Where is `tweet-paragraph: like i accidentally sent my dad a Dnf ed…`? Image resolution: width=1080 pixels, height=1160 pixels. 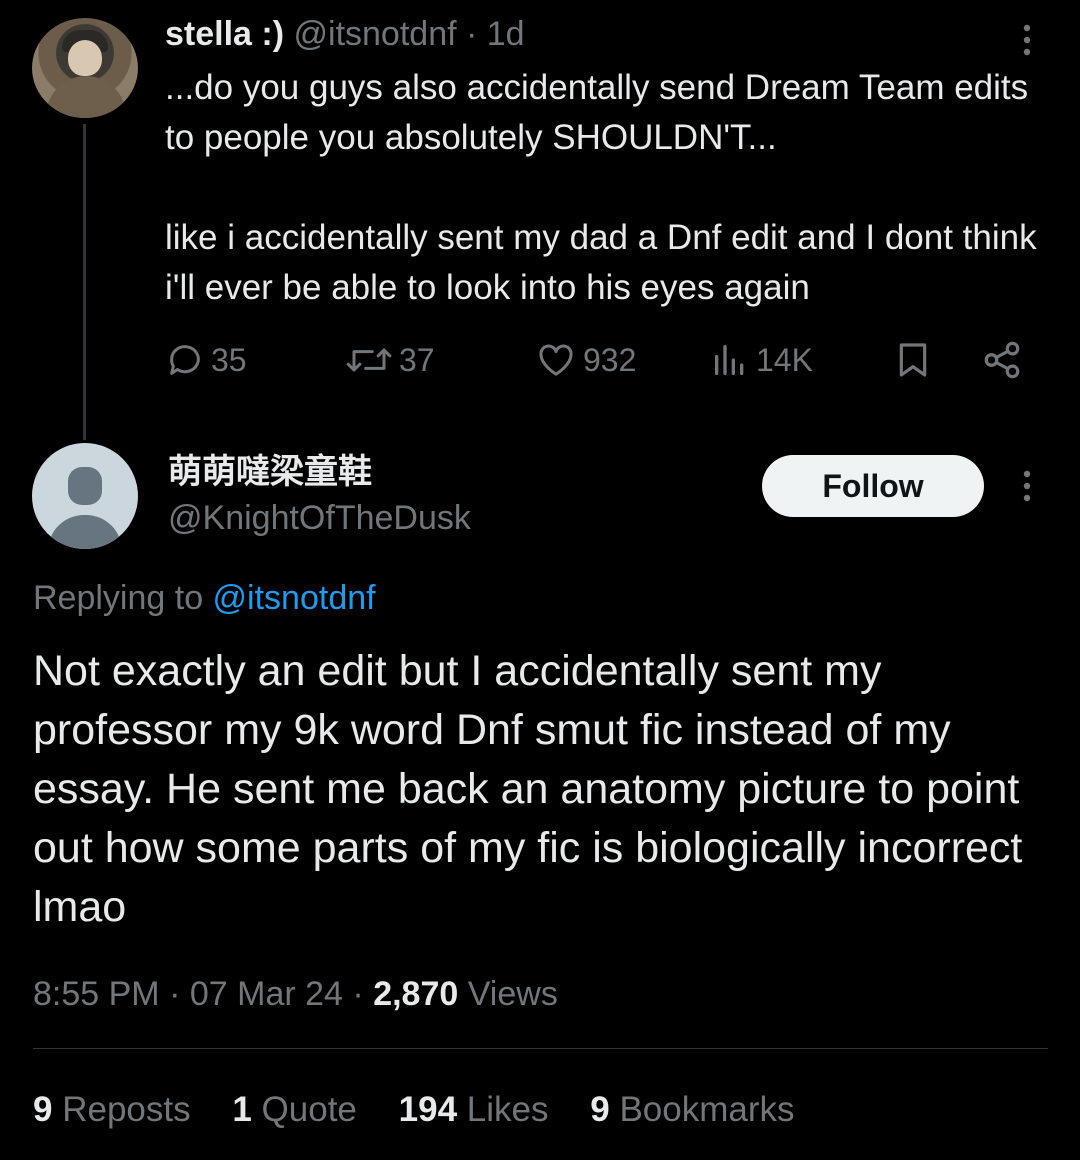 tweet-paragraph: like i accidentally sent my dad a Dnf ed… is located at coordinates (601, 262).